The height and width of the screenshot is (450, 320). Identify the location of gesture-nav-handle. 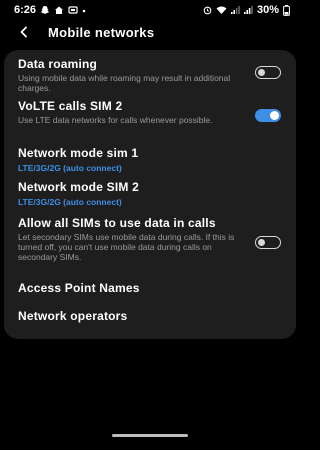
(150, 435).